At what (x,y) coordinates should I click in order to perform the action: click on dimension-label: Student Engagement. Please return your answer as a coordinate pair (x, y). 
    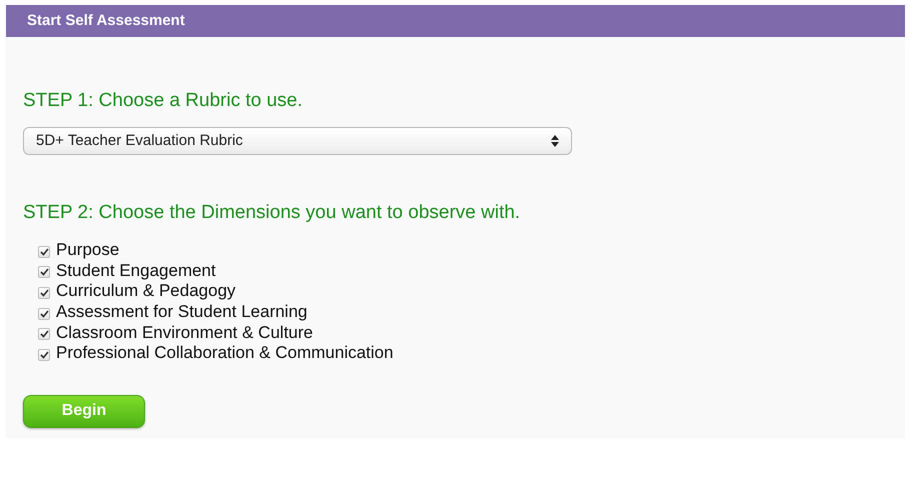
    Looking at the image, I should click on (136, 270).